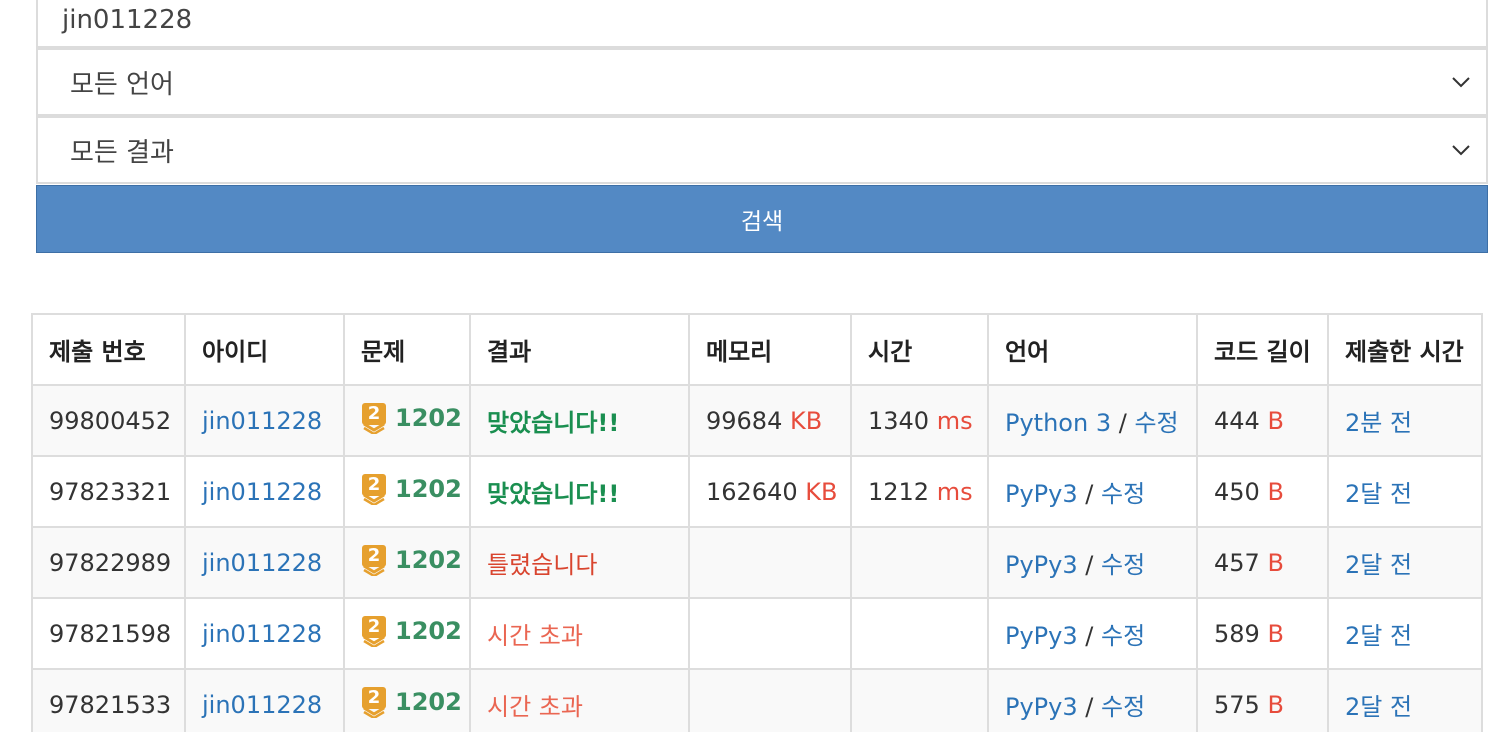 This screenshot has height=732, width=1512. I want to click on header-language: 언어, so click(1092, 349).